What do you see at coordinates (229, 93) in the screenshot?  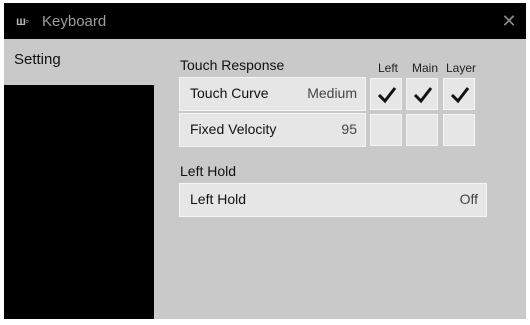 I see `touch-curve-label: Touch Curve` at bounding box center [229, 93].